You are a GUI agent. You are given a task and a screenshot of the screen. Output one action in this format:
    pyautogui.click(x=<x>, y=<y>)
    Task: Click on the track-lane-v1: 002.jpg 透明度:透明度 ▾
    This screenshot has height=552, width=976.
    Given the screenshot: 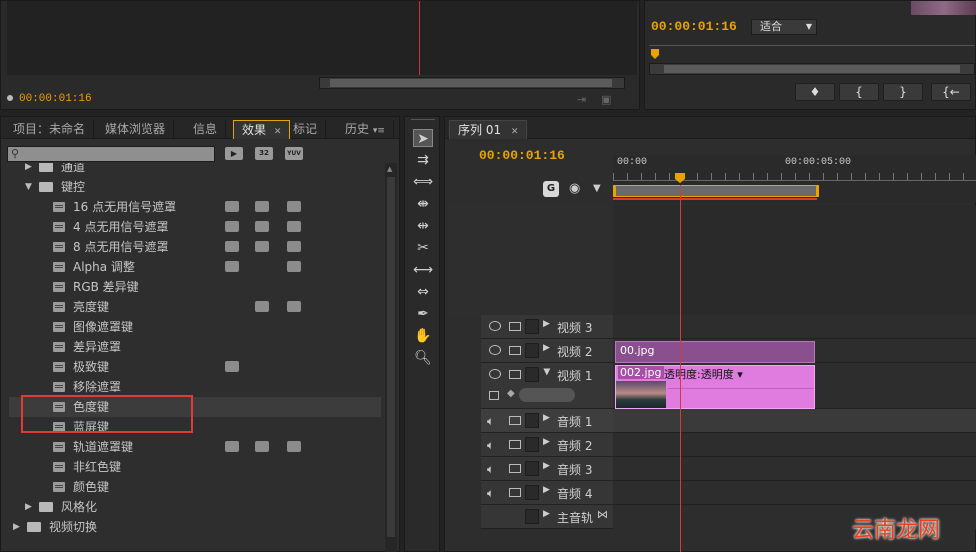 What is the action you would take?
    pyautogui.click(x=794, y=386)
    